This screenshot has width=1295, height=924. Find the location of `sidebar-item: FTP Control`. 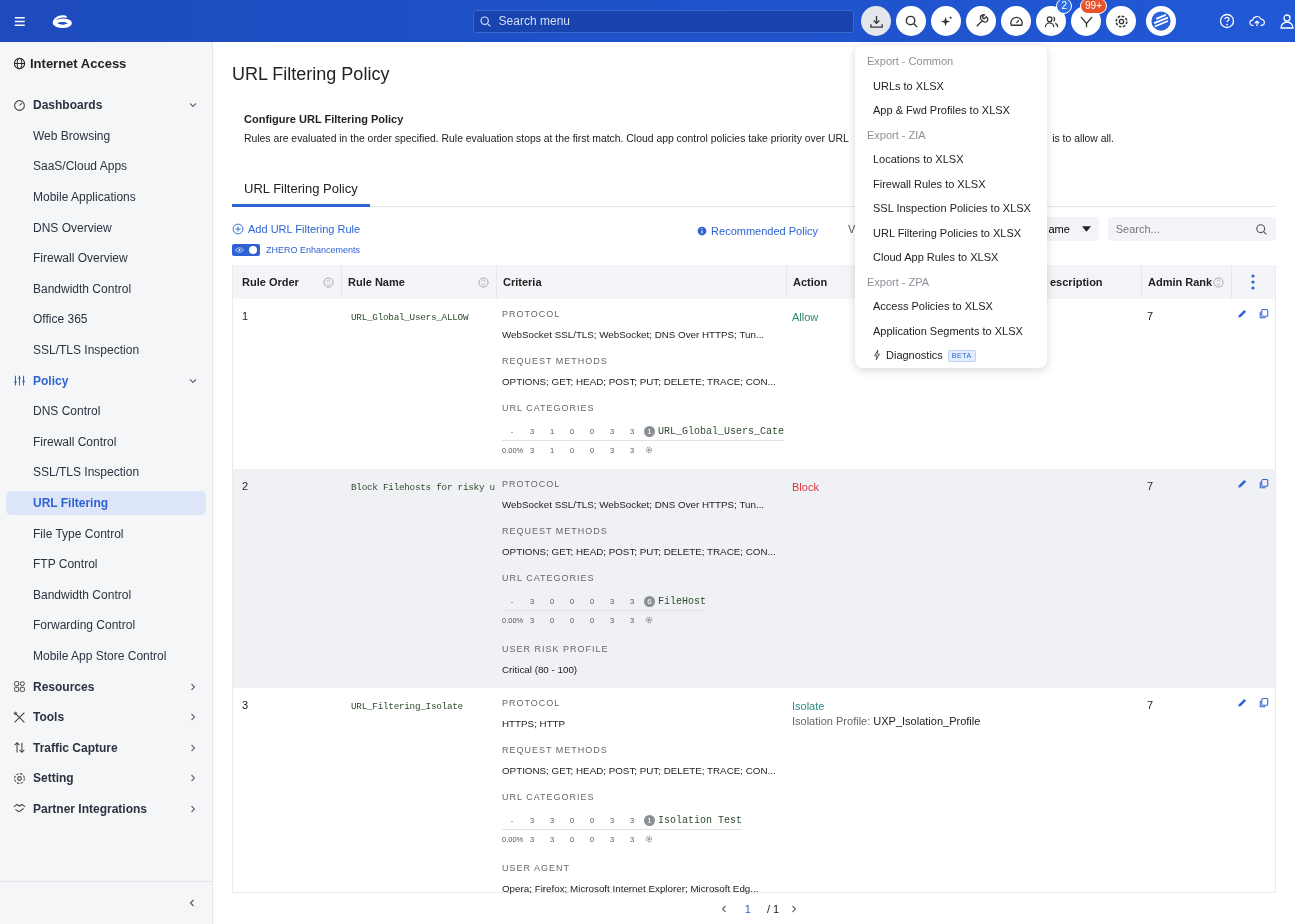

sidebar-item: FTP Control is located at coordinates (106, 564).